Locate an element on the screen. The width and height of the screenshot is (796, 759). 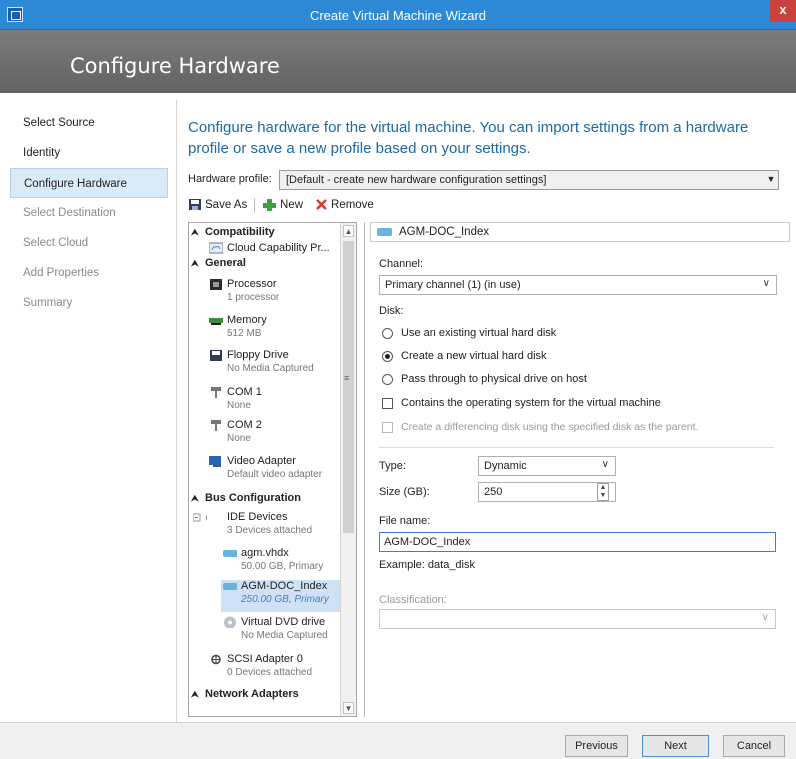
channel-select: Primary channel (1) (in use) ∨ is located at coordinates (578, 285).